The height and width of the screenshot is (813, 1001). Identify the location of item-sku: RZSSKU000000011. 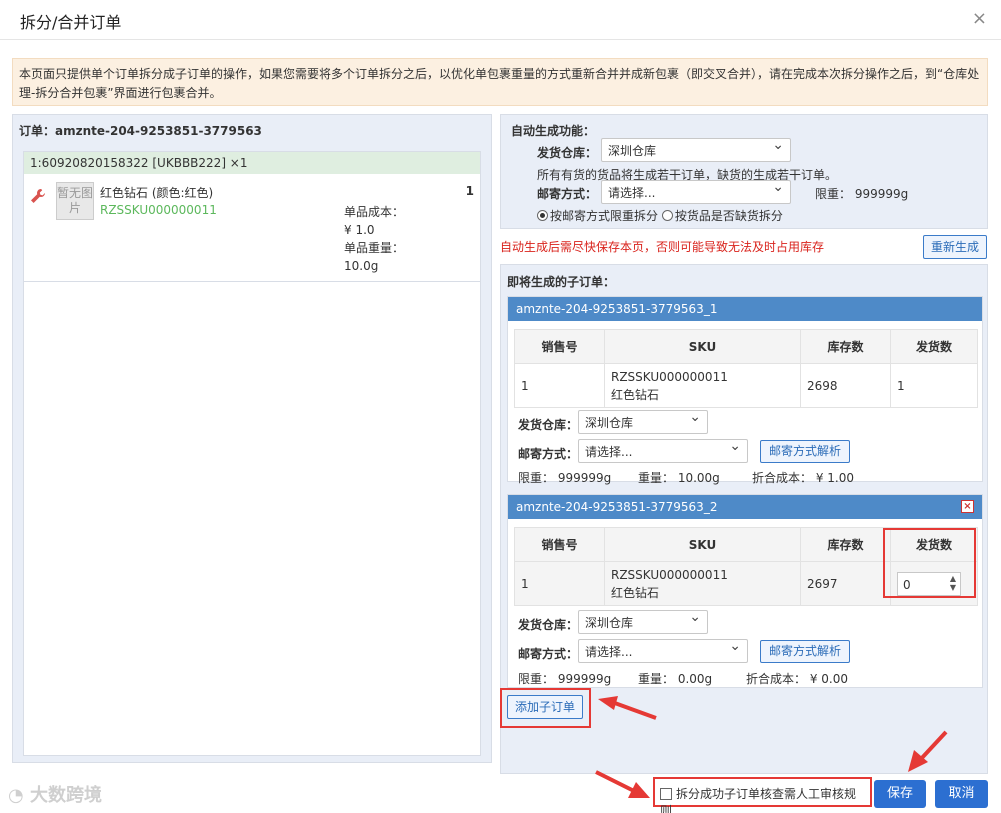
(158, 210).